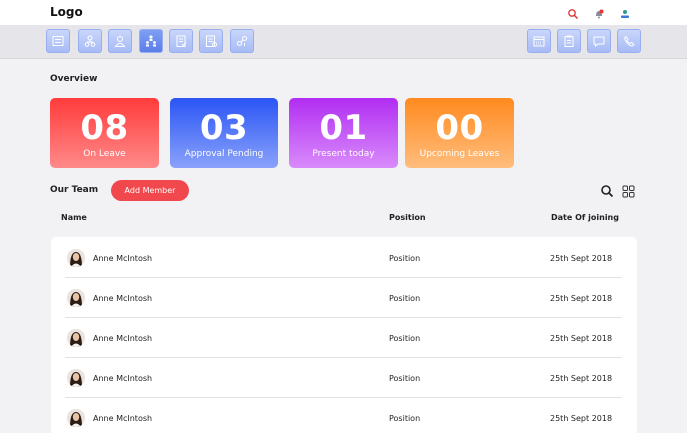 This screenshot has height=433, width=687. Describe the element at coordinates (211, 41) in the screenshot. I see `checklist-icon` at that location.